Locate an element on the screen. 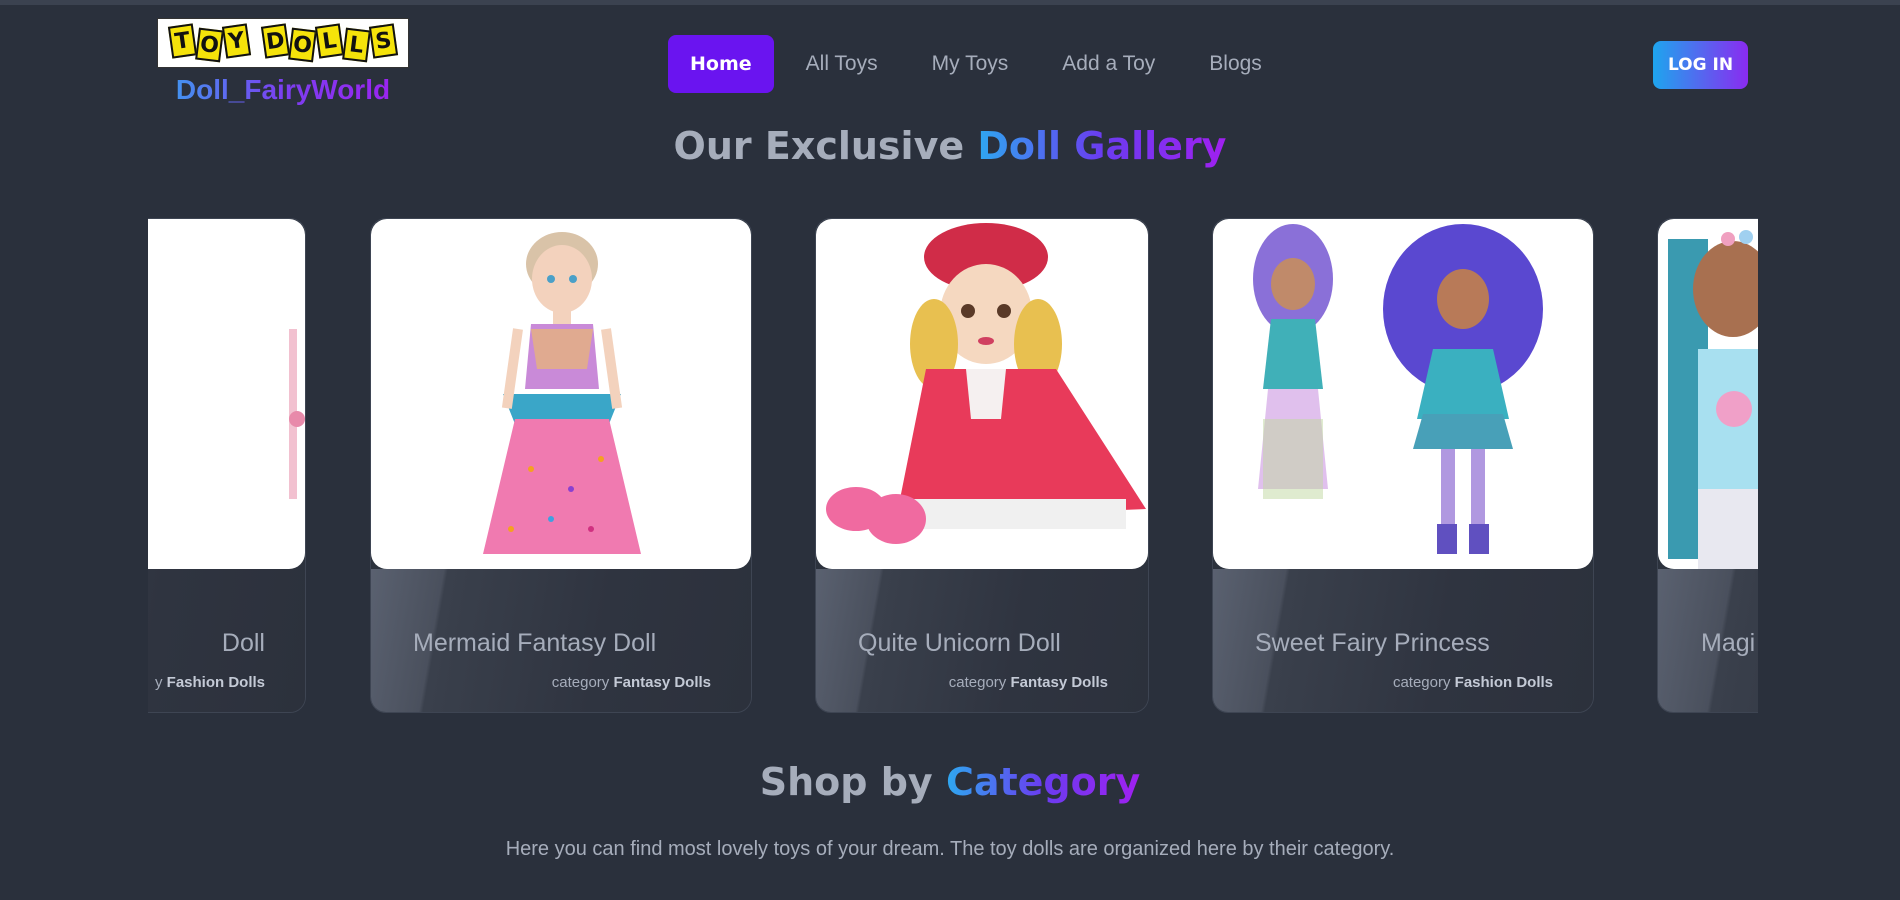  nav-add-a-toy: Add a Toy is located at coordinates (1108, 64).